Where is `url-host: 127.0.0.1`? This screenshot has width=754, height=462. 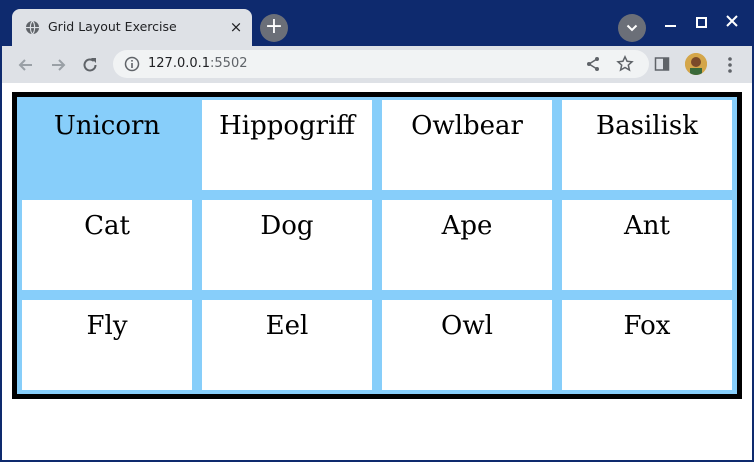 url-host: 127.0.0.1 is located at coordinates (179, 63).